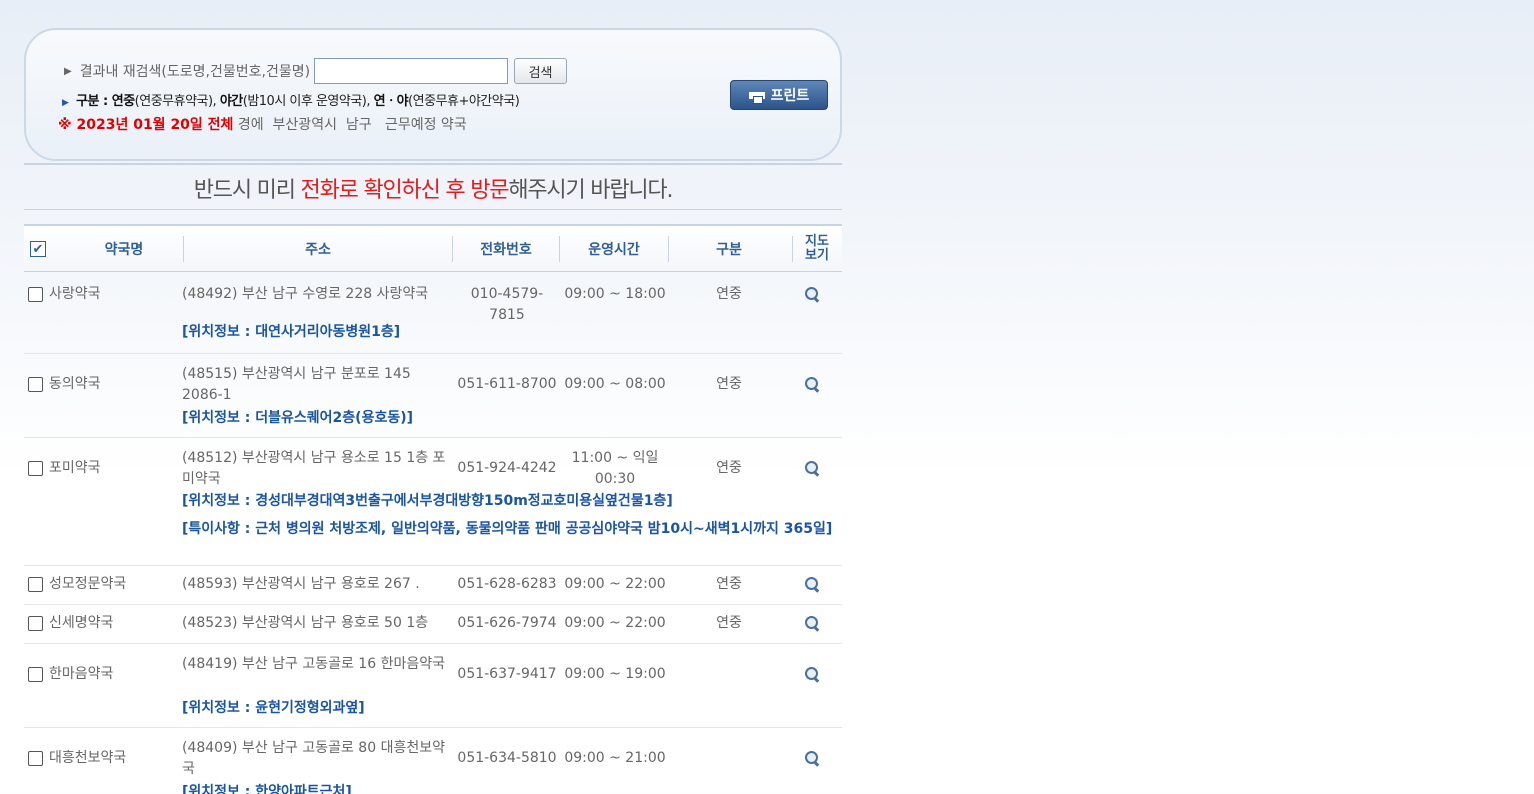 The height and width of the screenshot is (794, 1534). What do you see at coordinates (88, 758) in the screenshot?
I see `pharmacy-name: 대흥천보약국` at bounding box center [88, 758].